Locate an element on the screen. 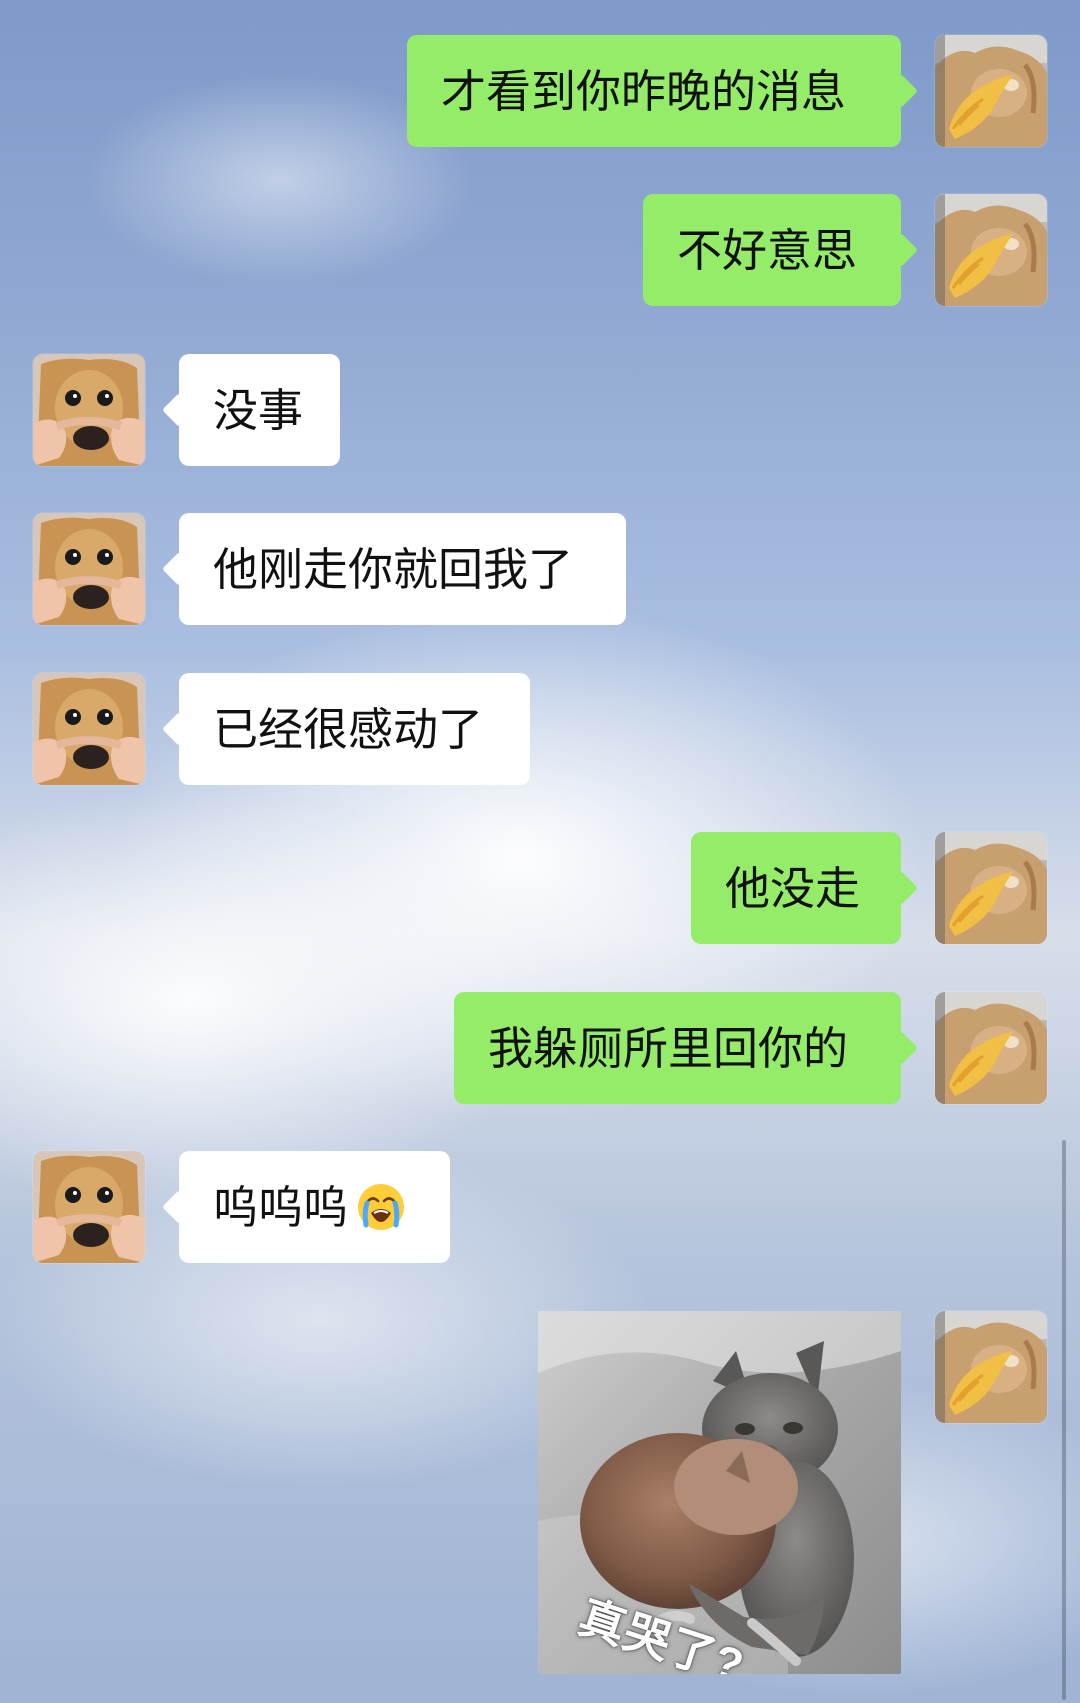 Image resolution: width=1080 pixels, height=1703 pixels. message-text: 没事 is located at coordinates (258, 410).